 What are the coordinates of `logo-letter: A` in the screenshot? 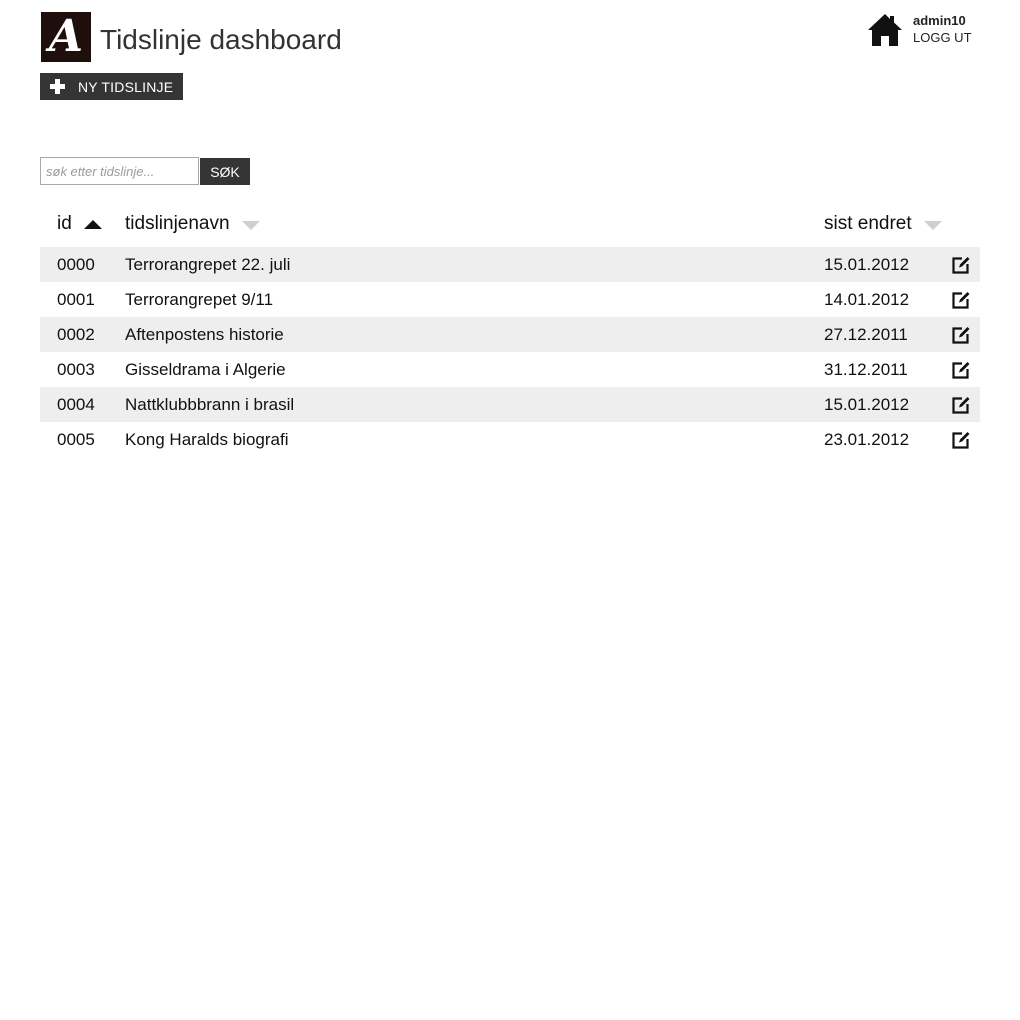 It's located at (66, 37).